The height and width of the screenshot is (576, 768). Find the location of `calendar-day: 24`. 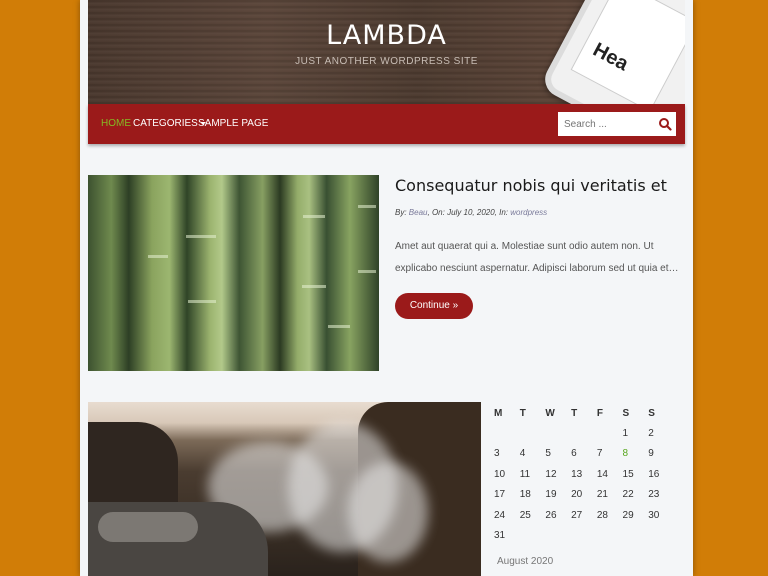

calendar-day: 24 is located at coordinates (500, 515).